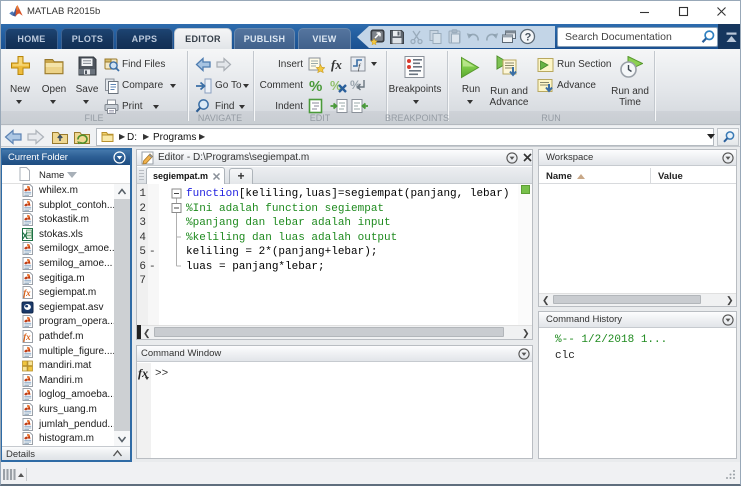 This screenshot has height=486, width=741. What do you see at coordinates (336, 64) in the screenshot?
I see `svg-text: fx` at bounding box center [336, 64].